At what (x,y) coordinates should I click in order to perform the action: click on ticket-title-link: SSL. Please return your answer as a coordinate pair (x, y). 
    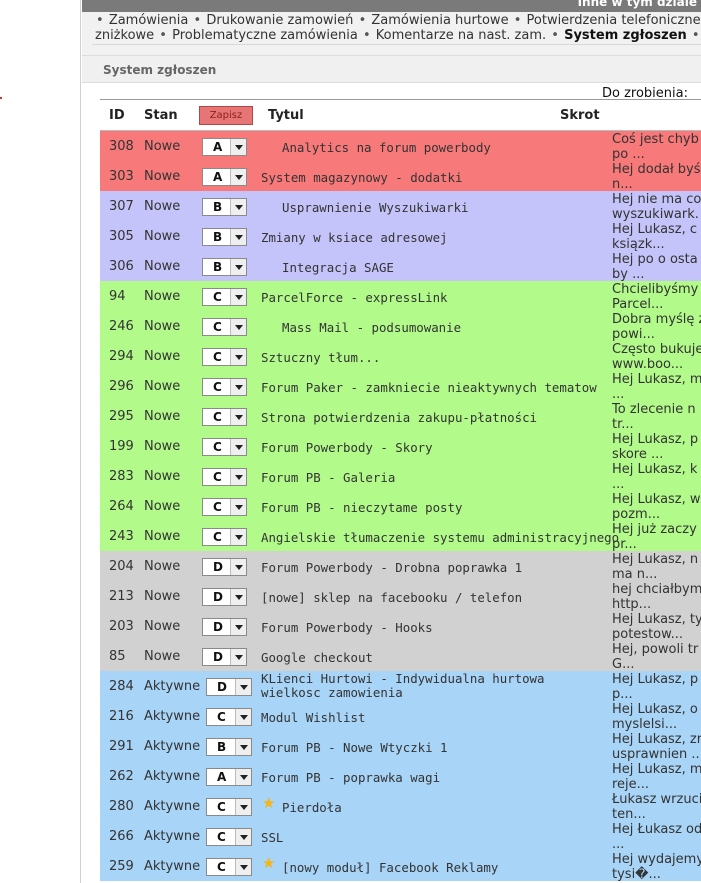
    Looking at the image, I should click on (272, 837).